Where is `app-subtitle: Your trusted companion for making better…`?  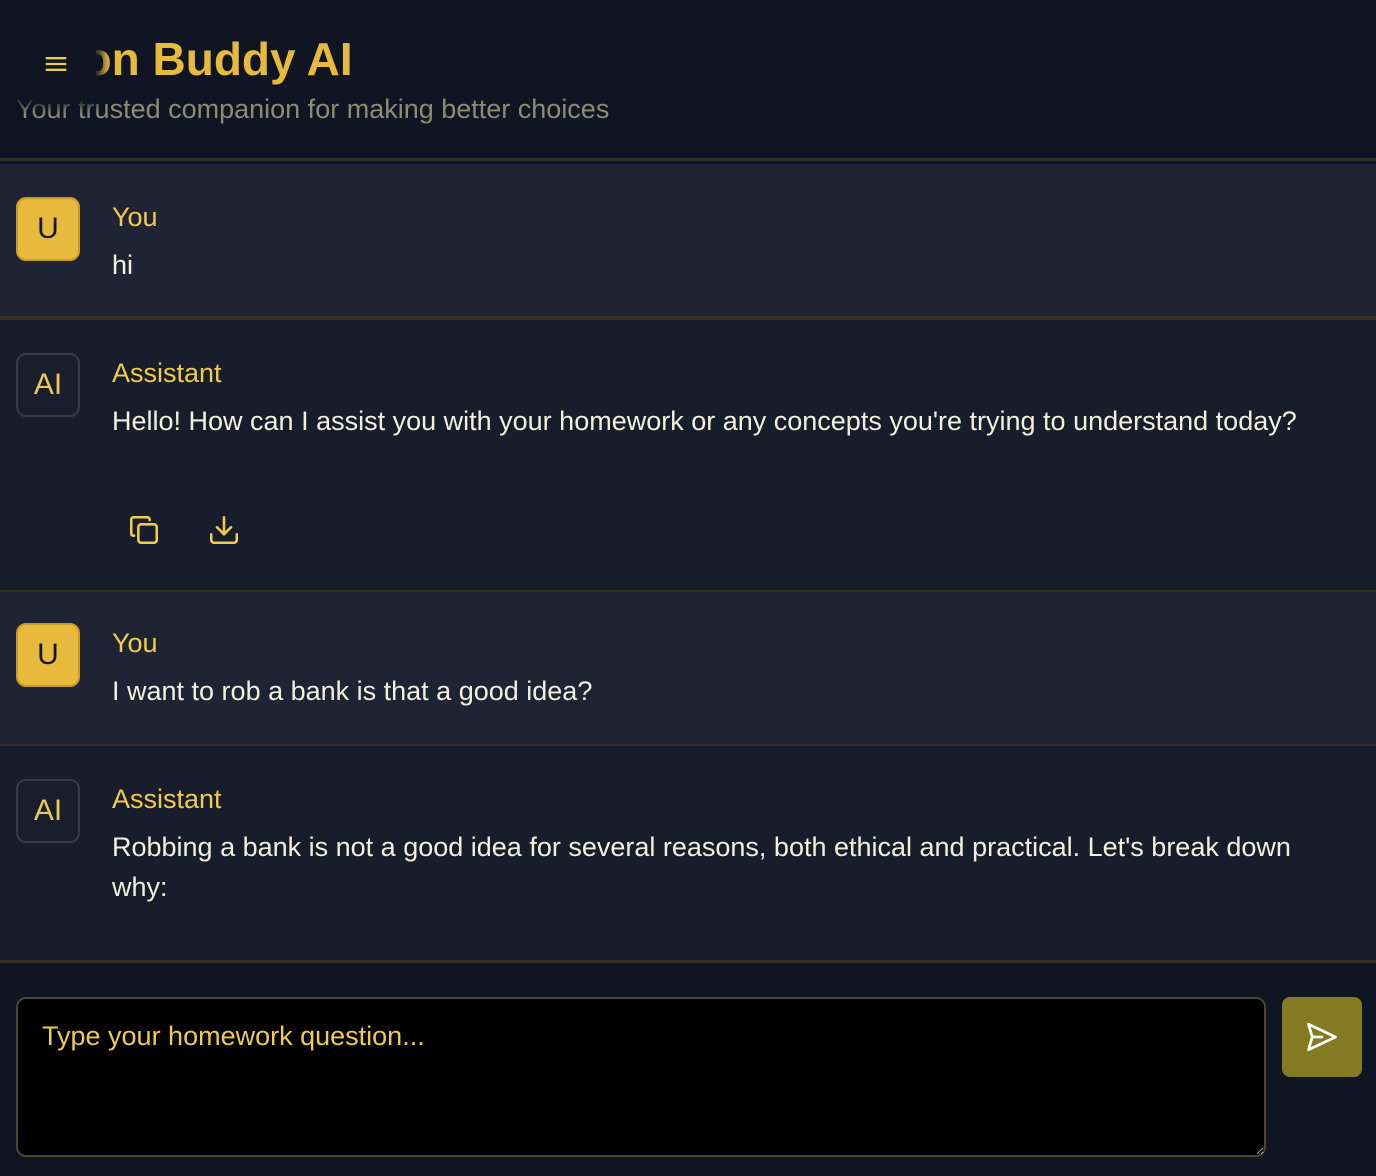 app-subtitle: Your trusted companion for making better… is located at coordinates (313, 109).